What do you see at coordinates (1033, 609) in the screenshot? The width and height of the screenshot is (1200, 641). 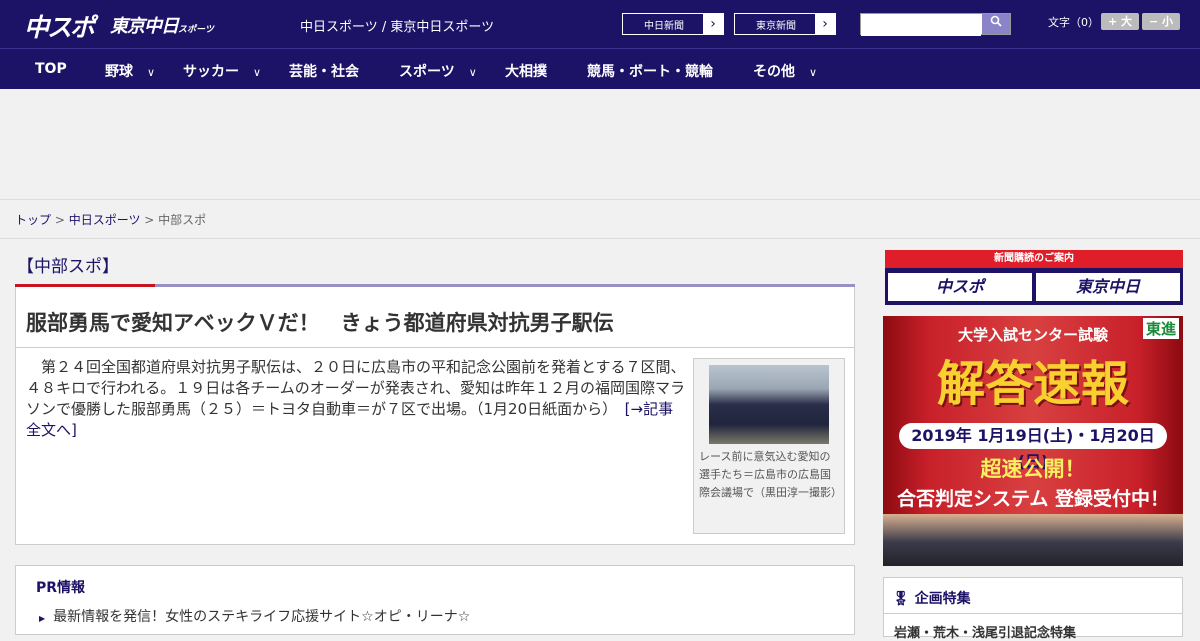 I see `feature-box: 🎖 企画特集 岩瀬・荒木・浅尾引退記念特集` at bounding box center [1033, 609].